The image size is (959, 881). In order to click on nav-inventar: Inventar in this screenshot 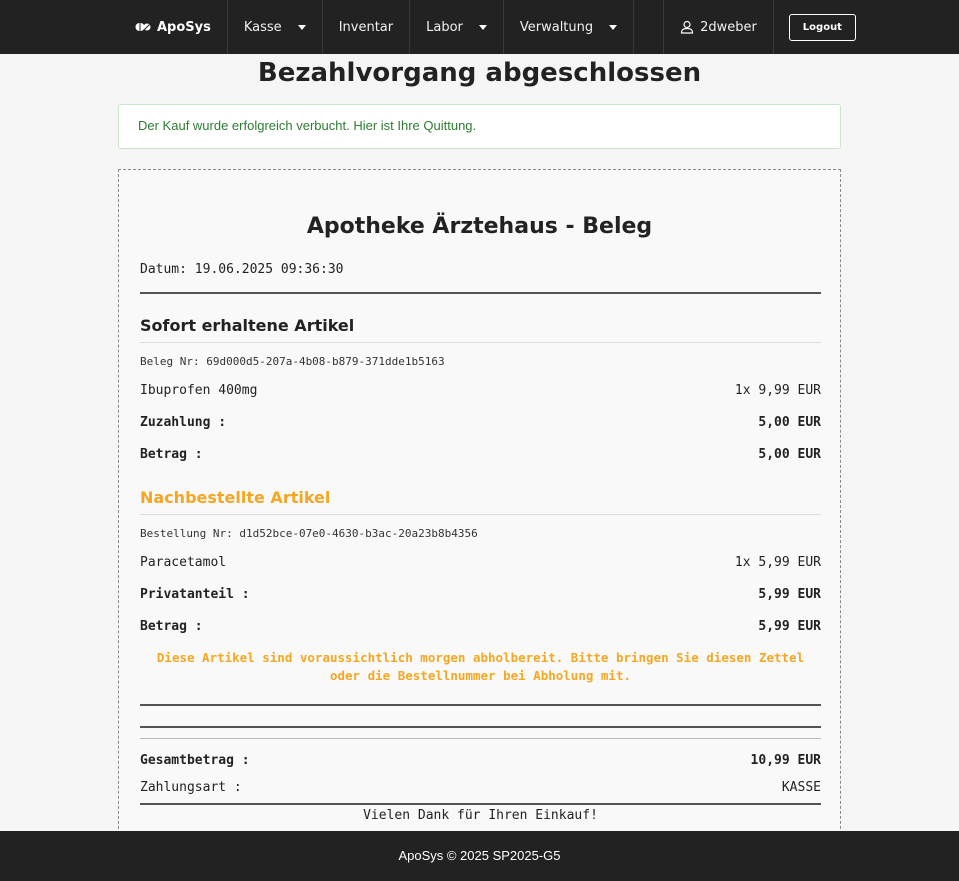, I will do `click(367, 27)`.